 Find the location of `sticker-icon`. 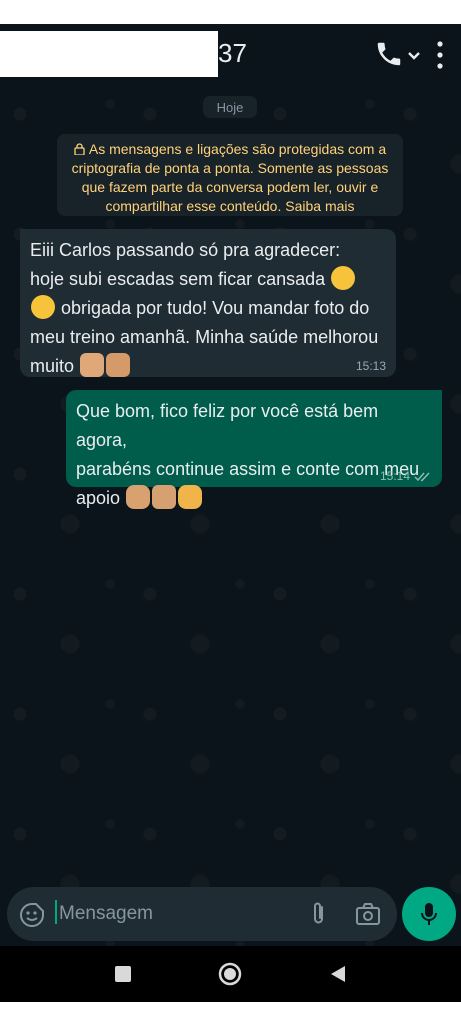

sticker-icon is located at coordinates (32, 915).